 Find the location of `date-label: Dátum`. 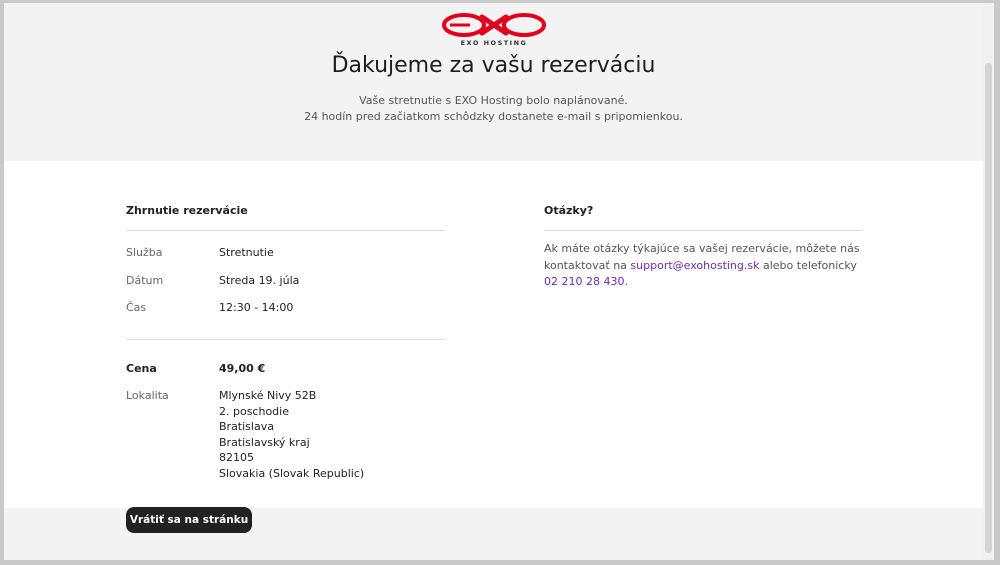

date-label: Dátum is located at coordinates (145, 280).